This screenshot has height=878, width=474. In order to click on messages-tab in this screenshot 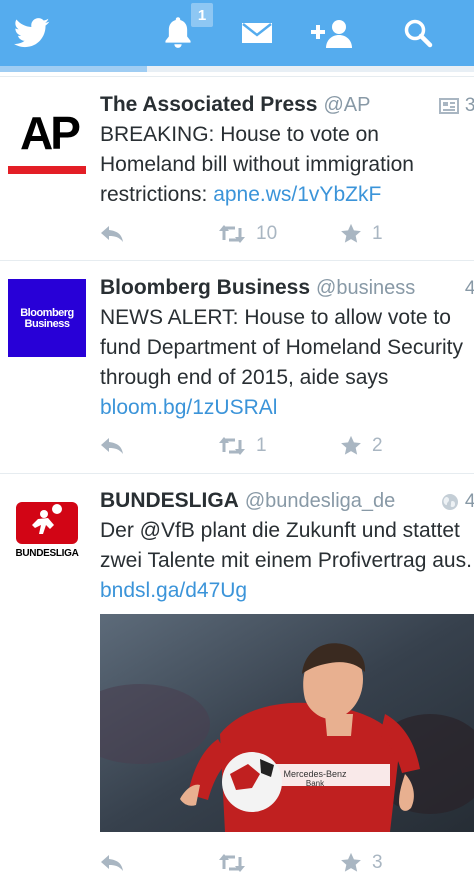, I will do `click(257, 33)`.